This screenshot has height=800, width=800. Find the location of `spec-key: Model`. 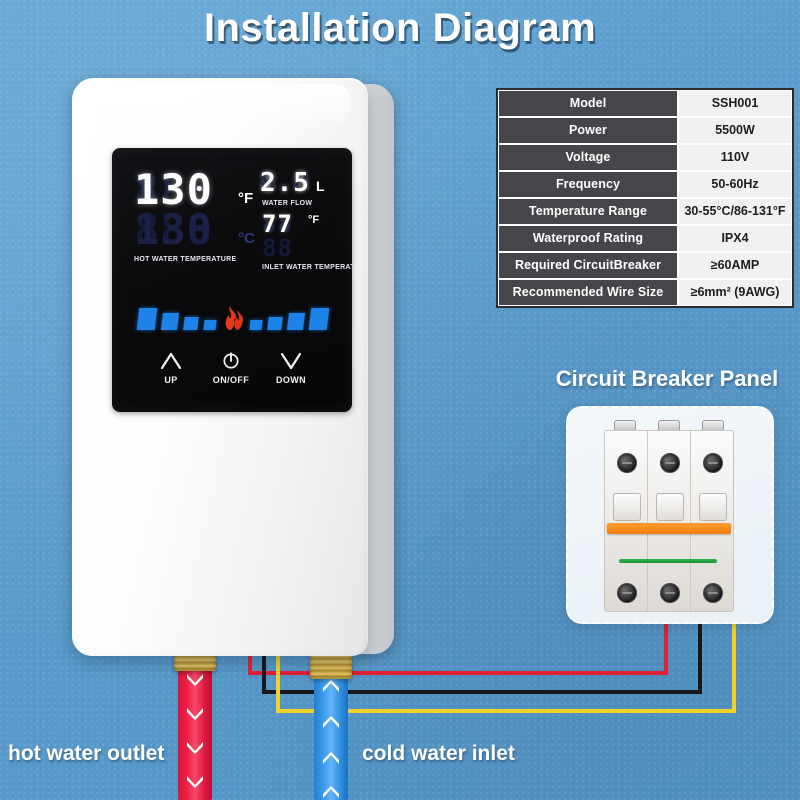

spec-key: Model is located at coordinates (588, 103).